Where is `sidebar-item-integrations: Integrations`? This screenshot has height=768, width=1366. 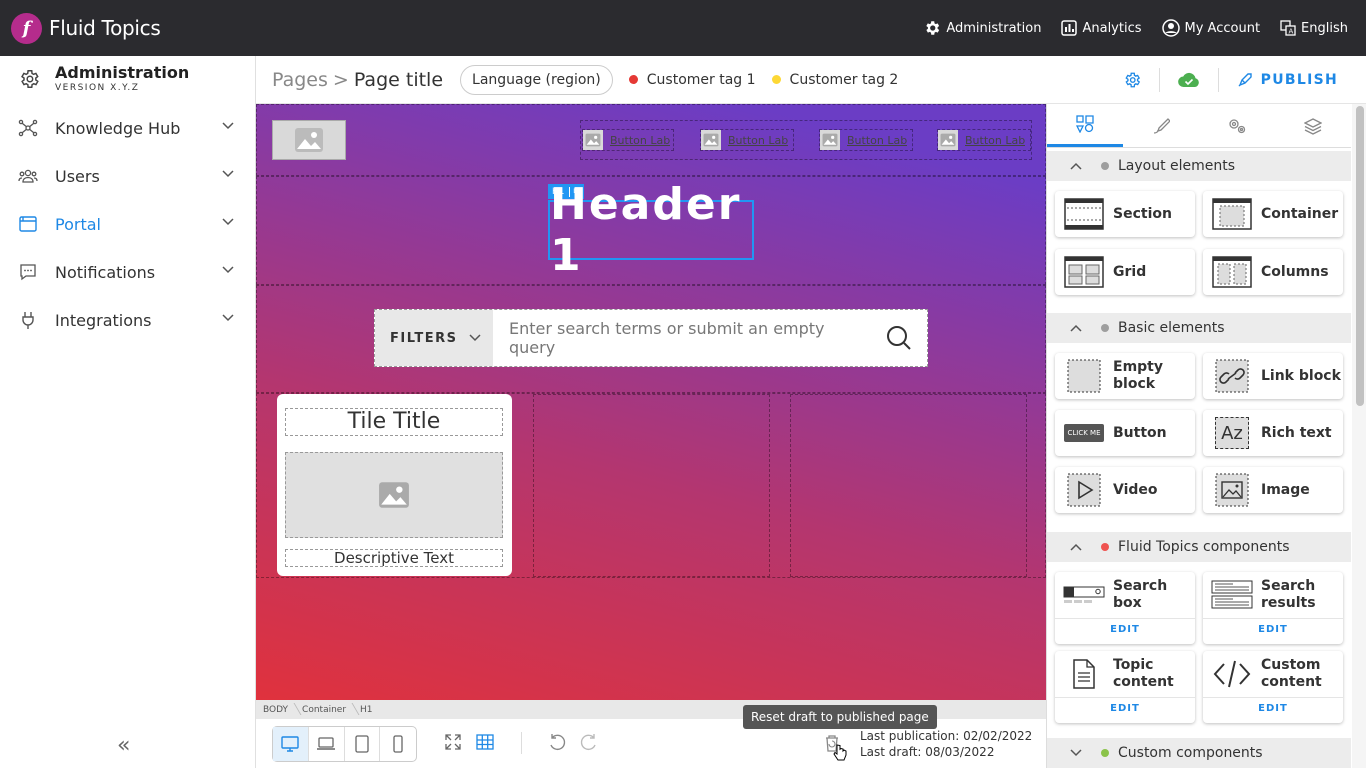 sidebar-item-integrations: Integrations is located at coordinates (128, 320).